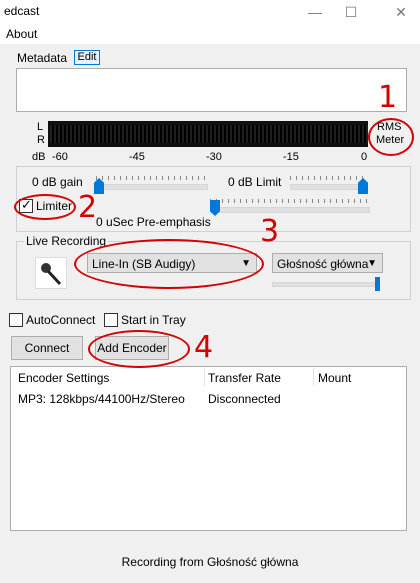  I want to click on column-header-mount: Mount, so click(334, 378).